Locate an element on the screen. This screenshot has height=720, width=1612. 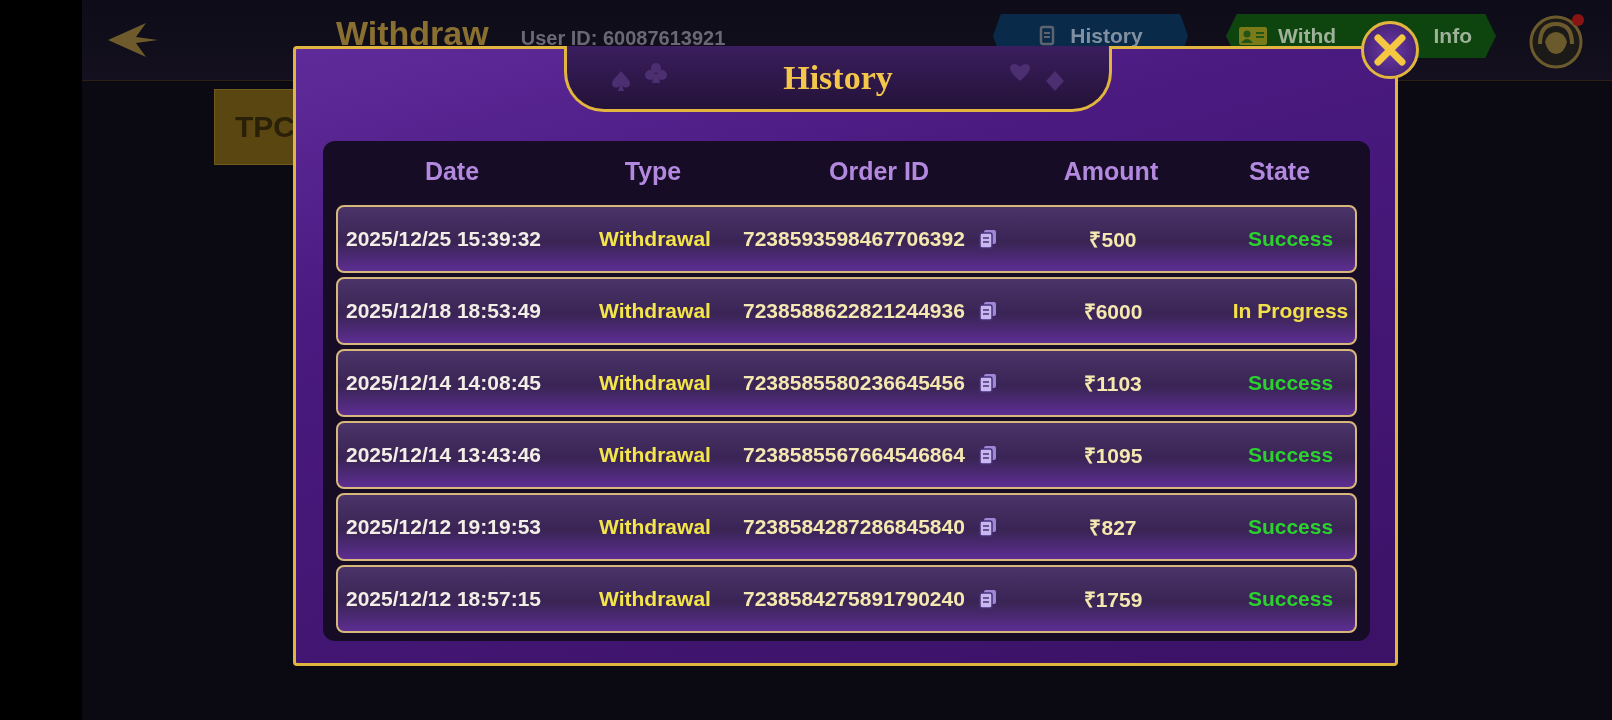
column-header: Order ID is located at coordinates (879, 171).